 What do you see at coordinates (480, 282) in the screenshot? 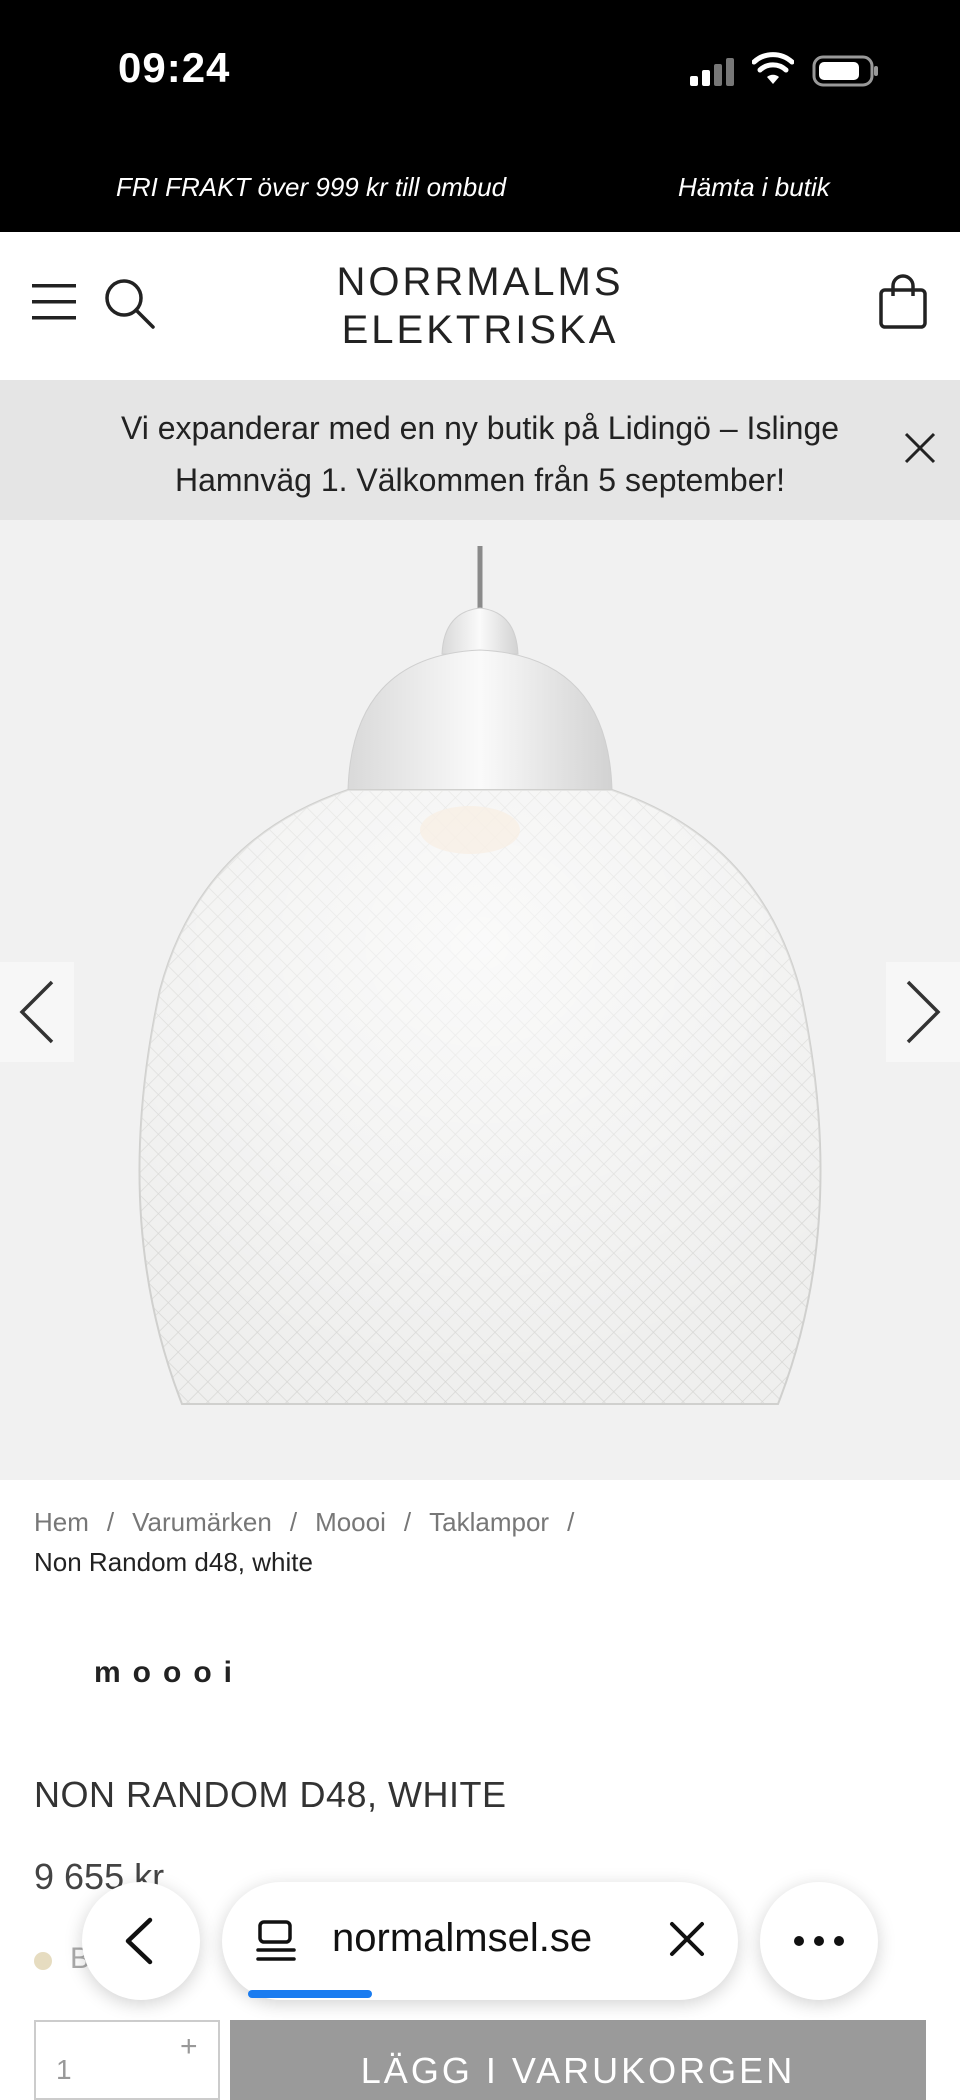
I see `logo-line-1: NORRMALMS` at bounding box center [480, 282].